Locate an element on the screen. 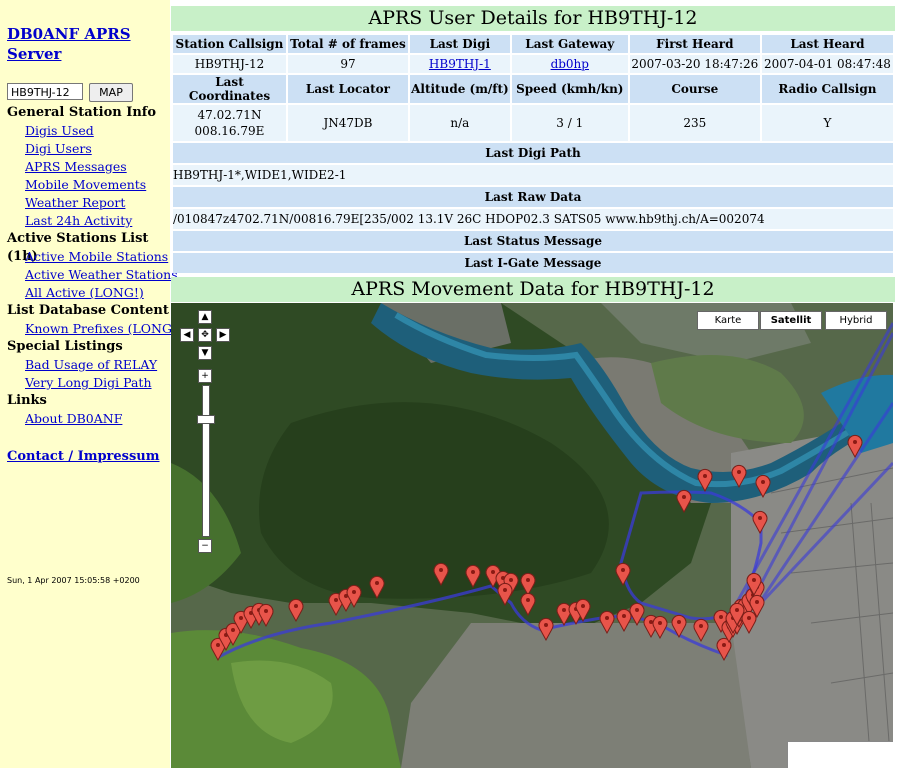  nav-link: Mobile Movements is located at coordinates (88, 185).